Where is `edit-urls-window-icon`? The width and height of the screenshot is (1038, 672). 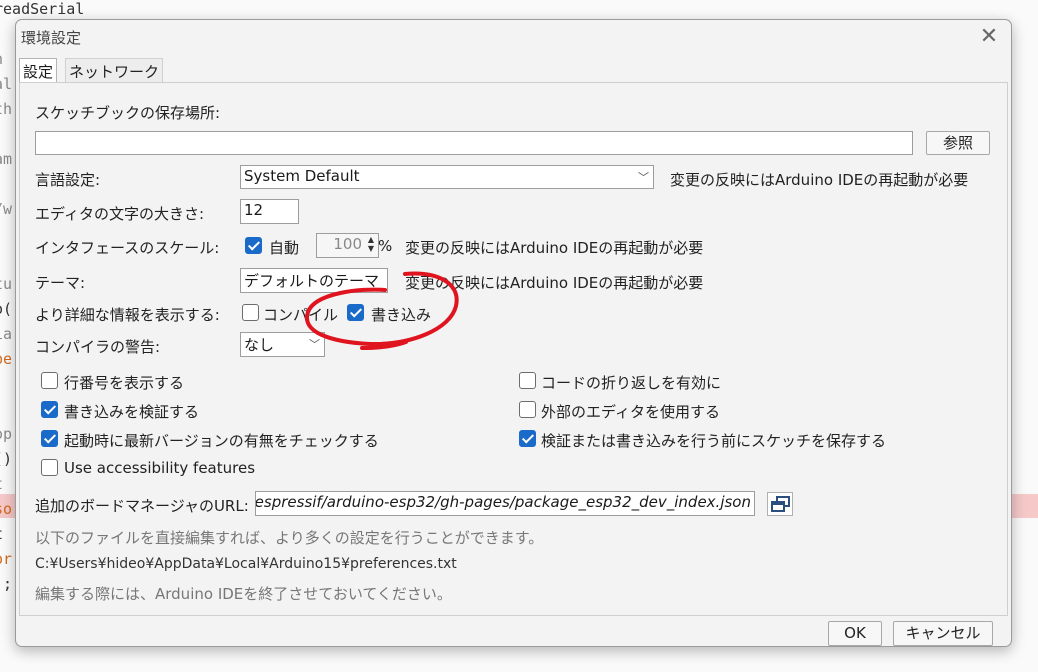
edit-urls-window-icon is located at coordinates (780, 504).